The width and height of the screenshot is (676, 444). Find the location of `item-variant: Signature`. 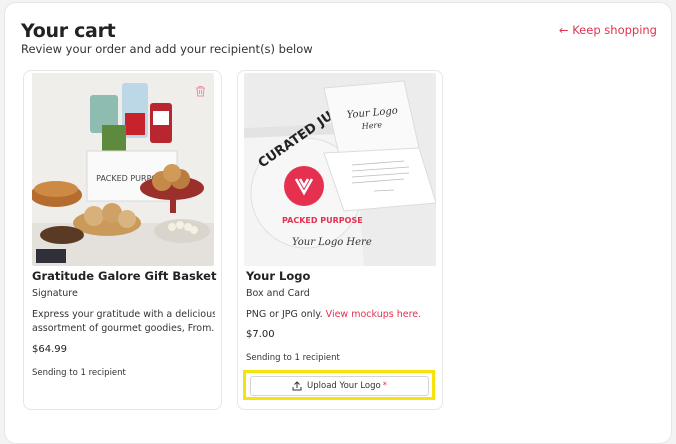

item-variant: Signature is located at coordinates (55, 293).